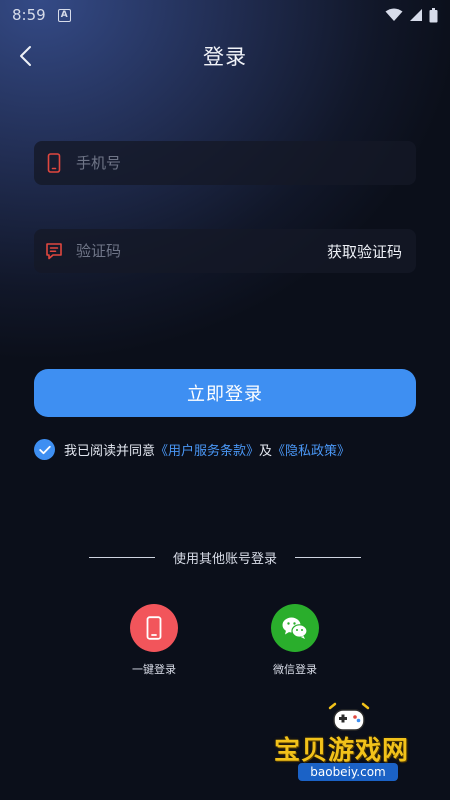 This screenshot has width=450, height=800. I want to click on terms-link: 《用户服务条款》, so click(207, 449).